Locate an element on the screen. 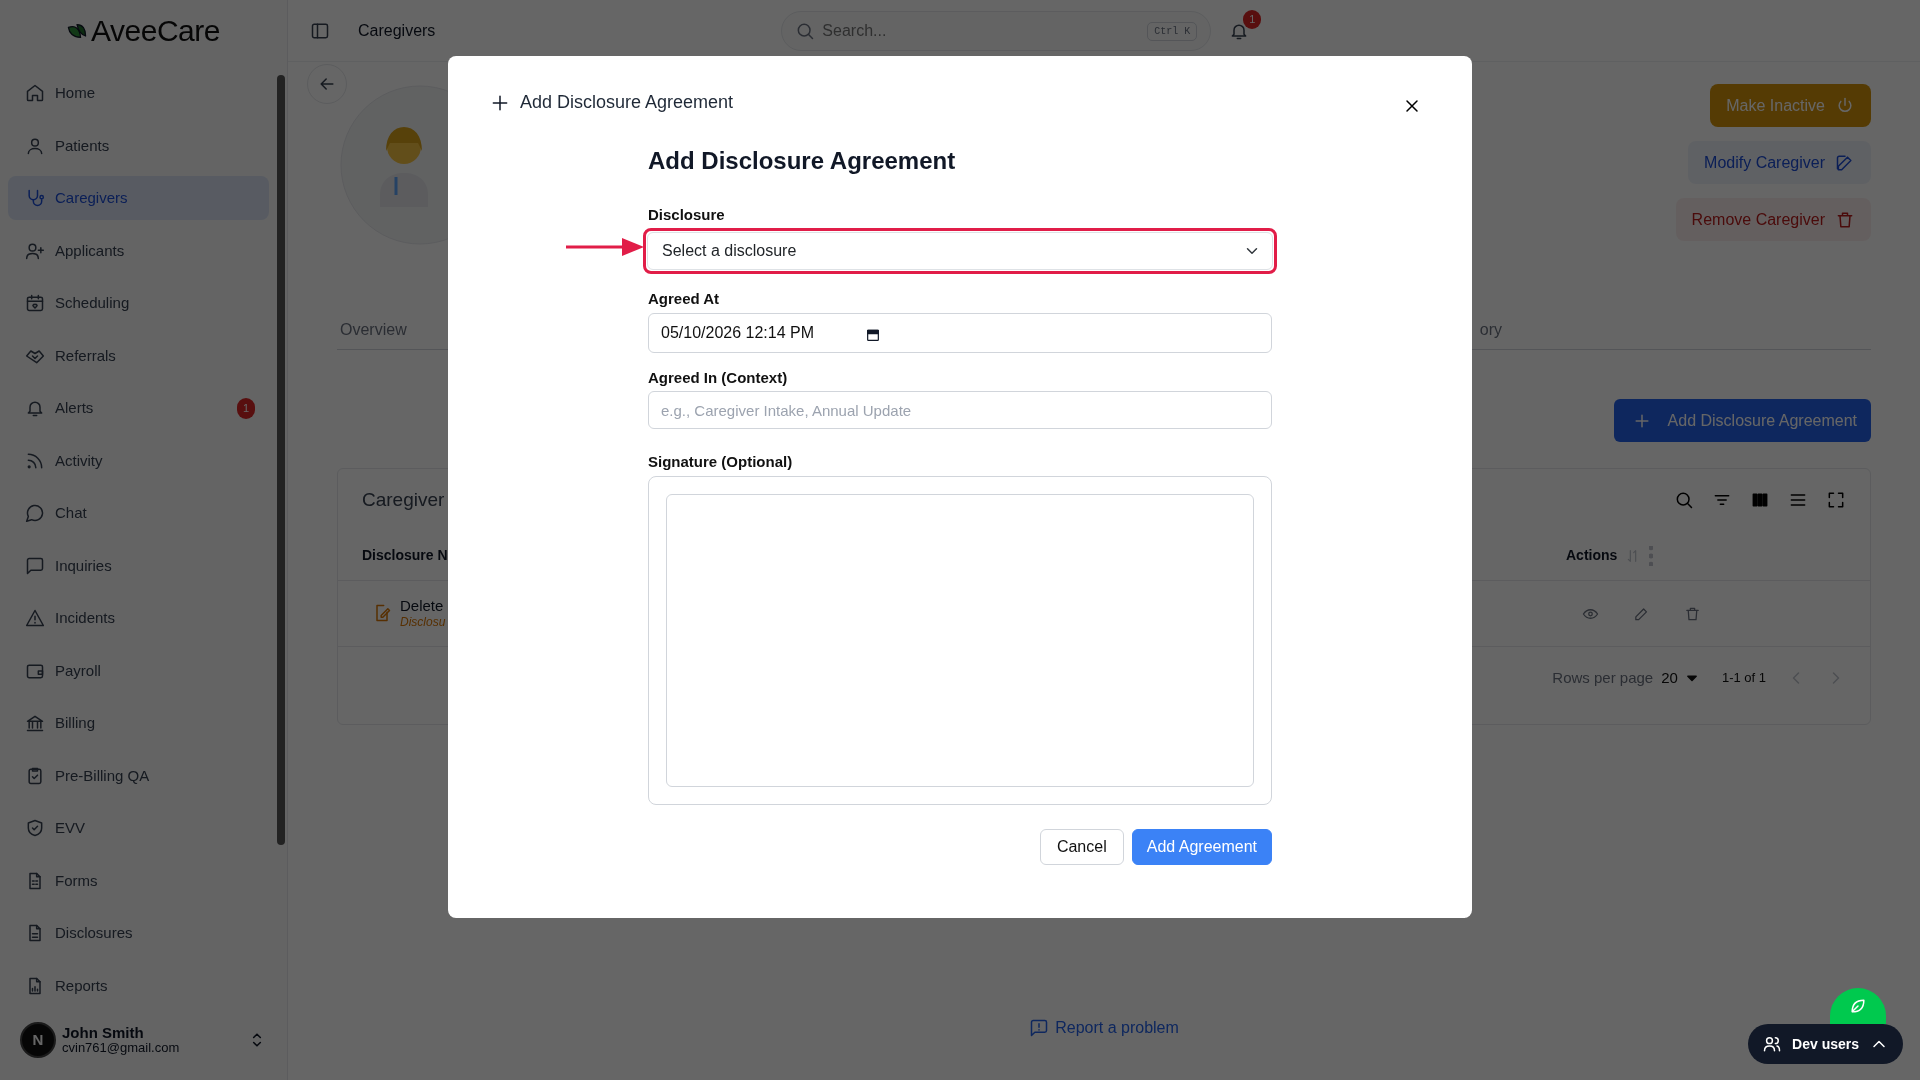 The width and height of the screenshot is (1920, 1080). scrollbar is located at coordinates (281, 460).